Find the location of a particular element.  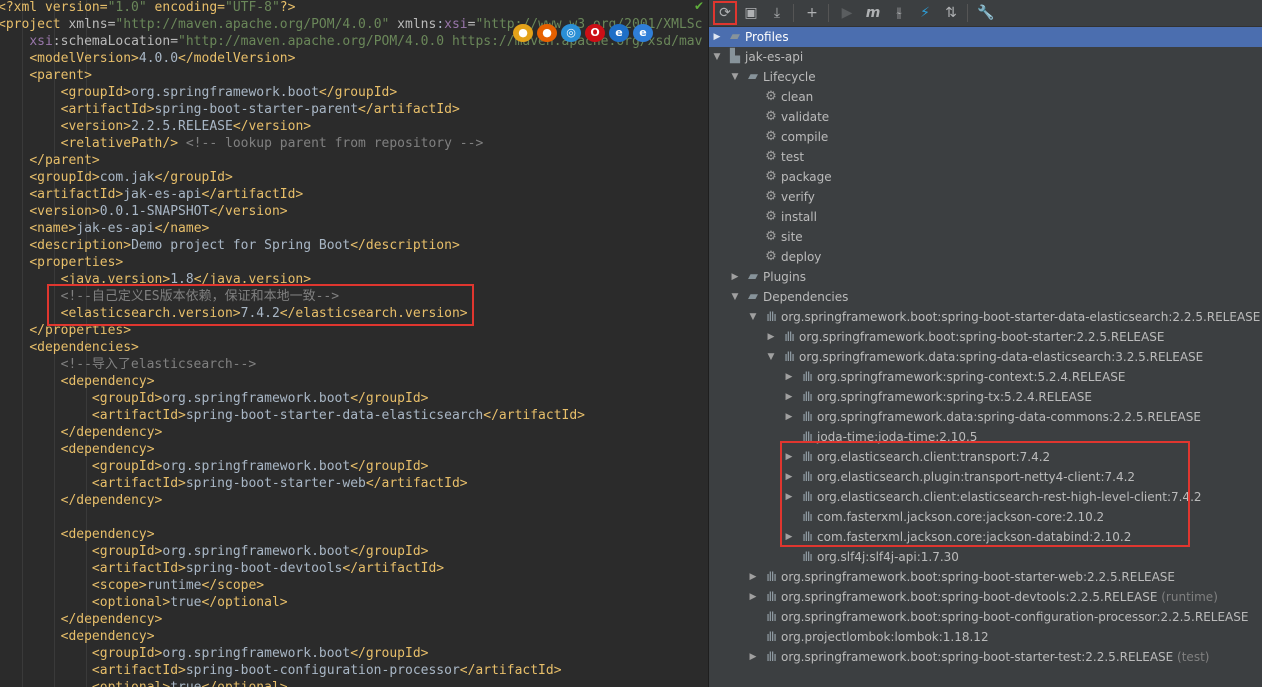

tree-node-label: package is located at coordinates (806, 177).